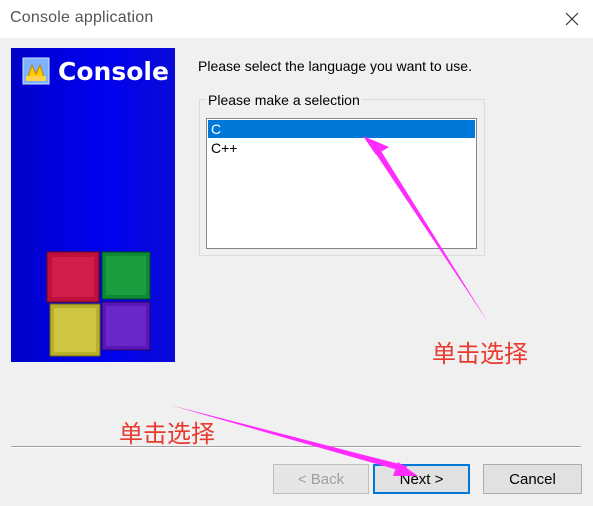 This screenshot has width=593, height=506. What do you see at coordinates (296, 19) in the screenshot?
I see `title-bar: Console application` at bounding box center [296, 19].